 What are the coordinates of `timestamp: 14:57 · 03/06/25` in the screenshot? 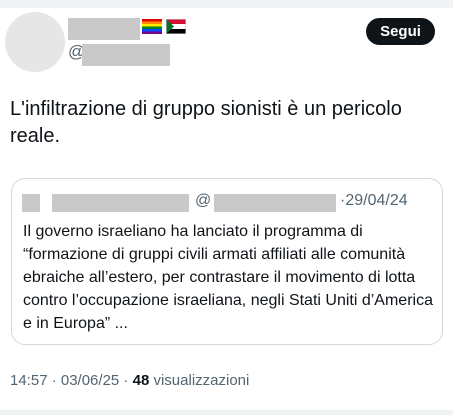 It's located at (64, 380).